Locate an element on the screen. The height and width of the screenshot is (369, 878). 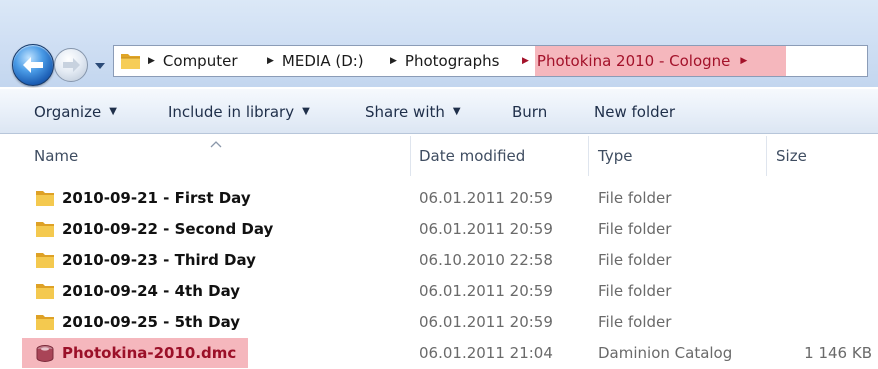
new-folder-button: New folder is located at coordinates (634, 111).